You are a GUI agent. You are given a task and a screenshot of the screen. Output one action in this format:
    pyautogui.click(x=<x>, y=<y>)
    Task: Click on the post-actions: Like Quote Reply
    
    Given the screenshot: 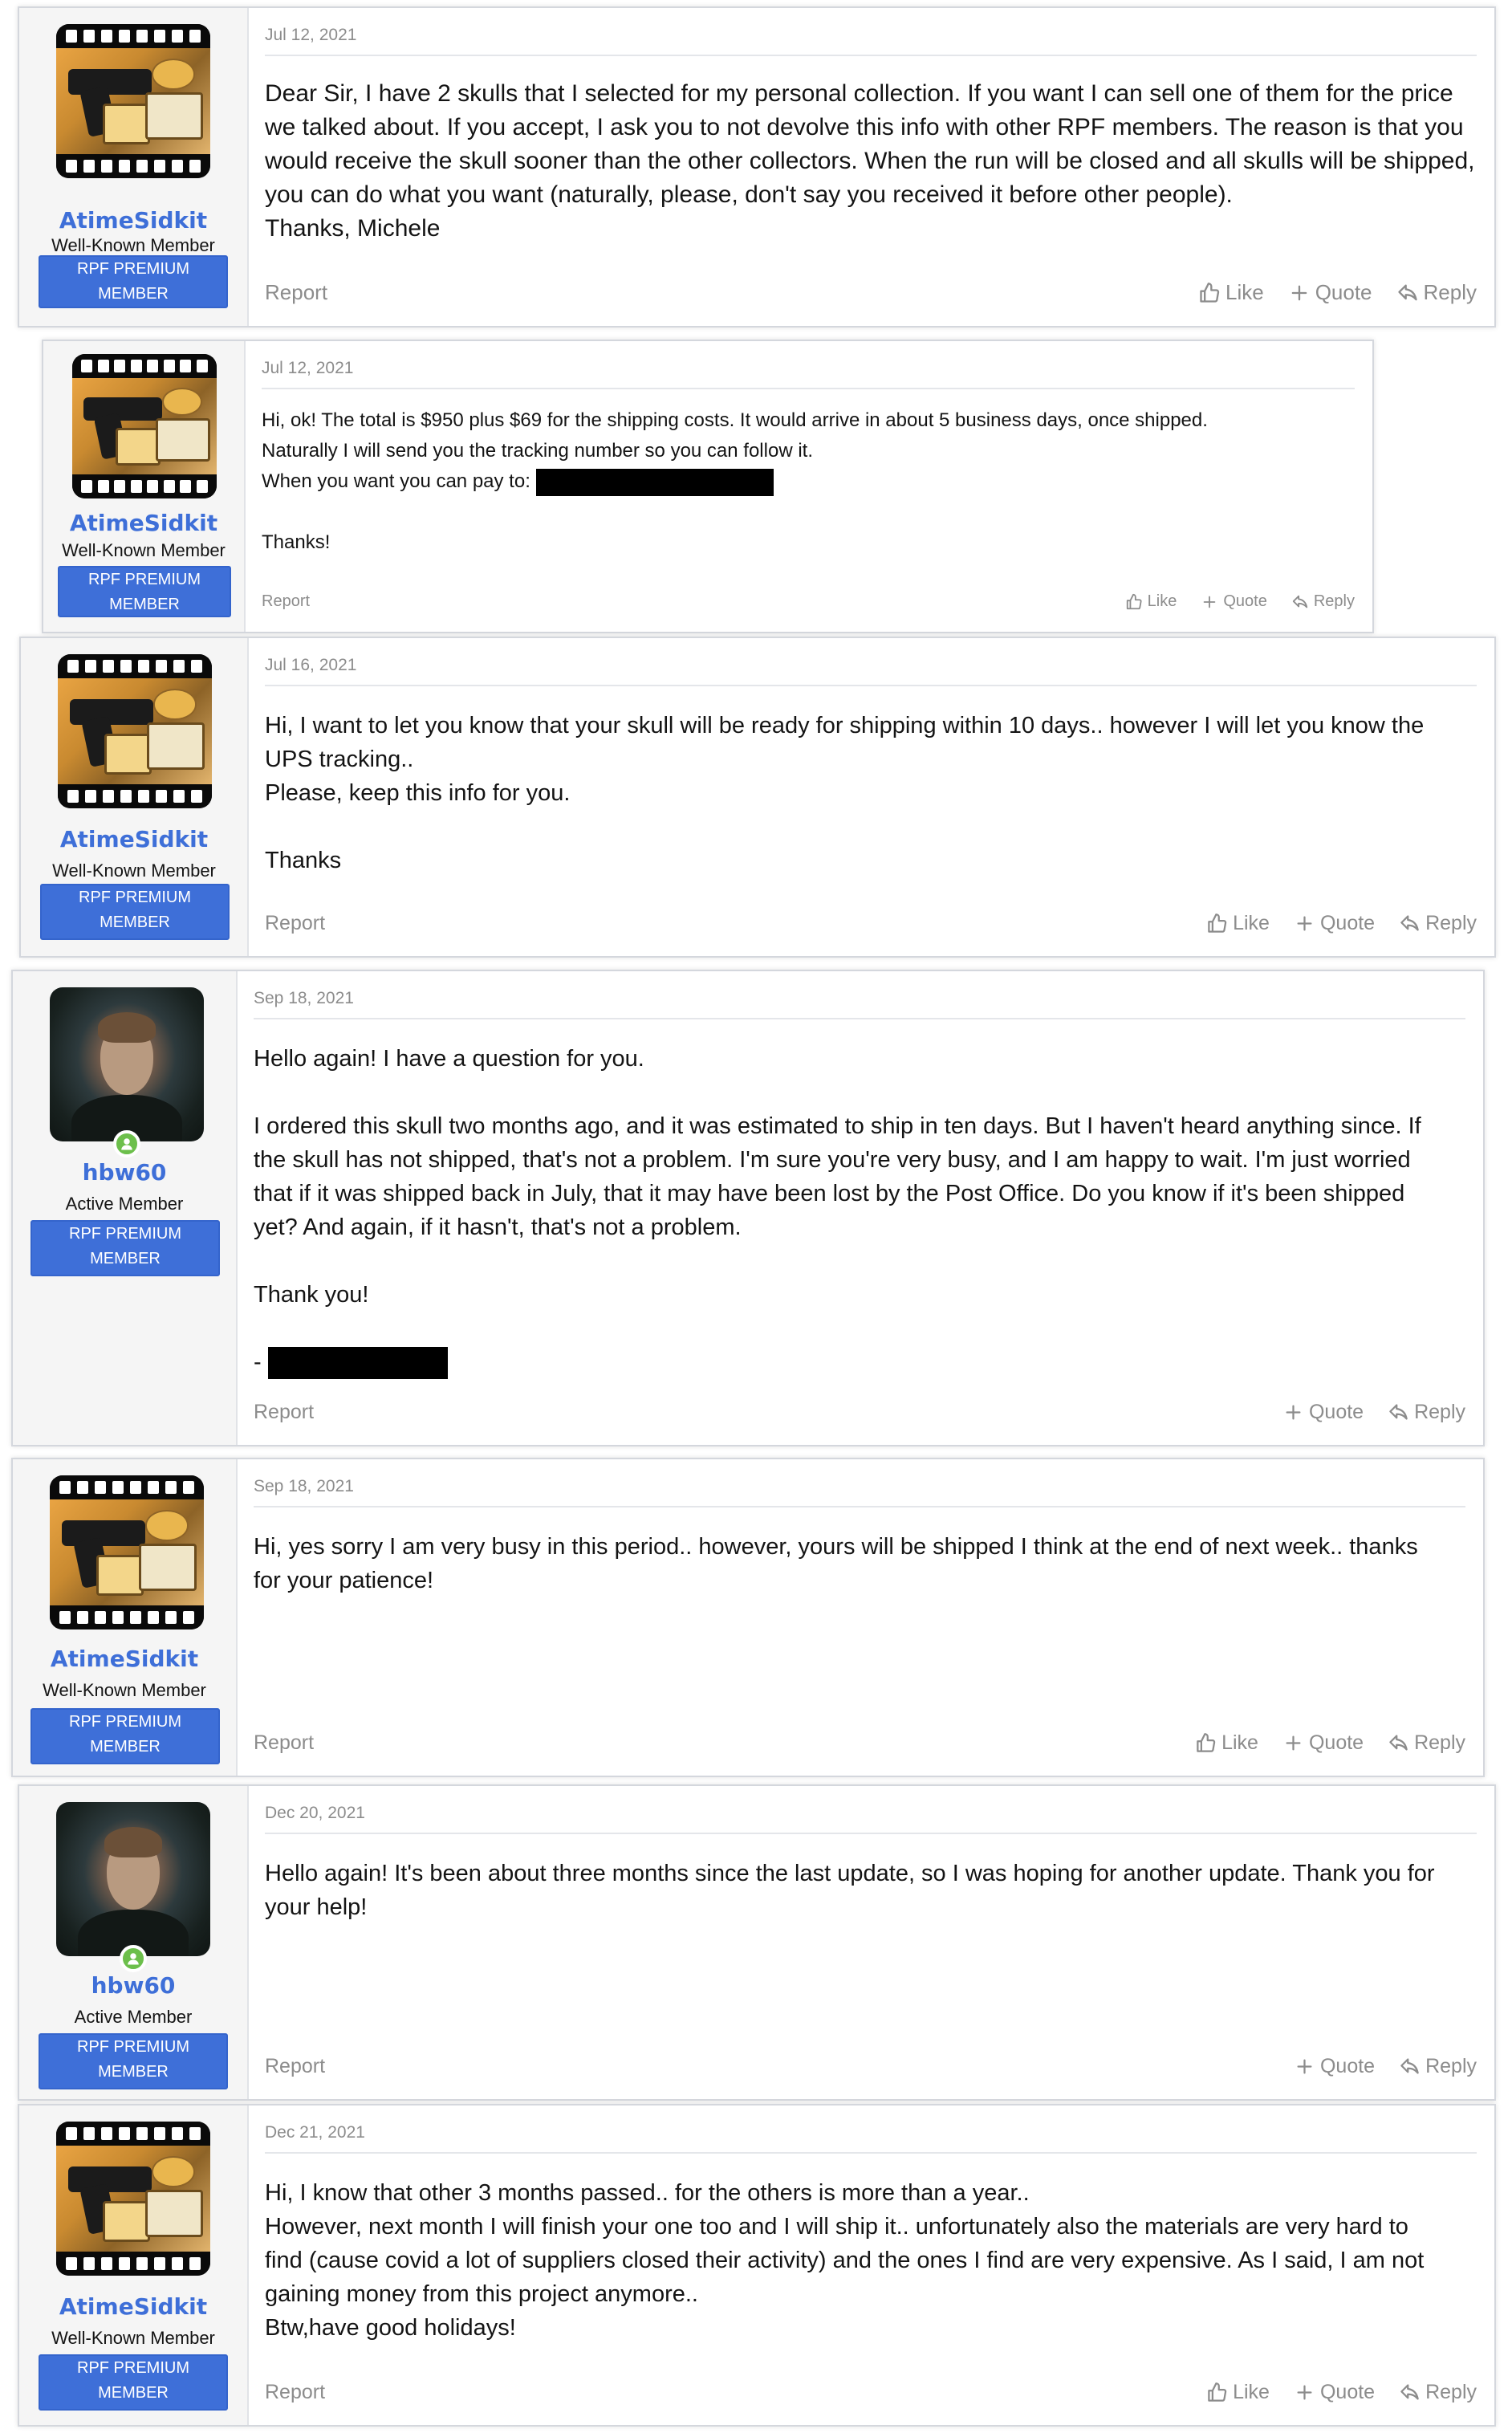 What is the action you would take?
    pyautogui.click(x=1330, y=1743)
    